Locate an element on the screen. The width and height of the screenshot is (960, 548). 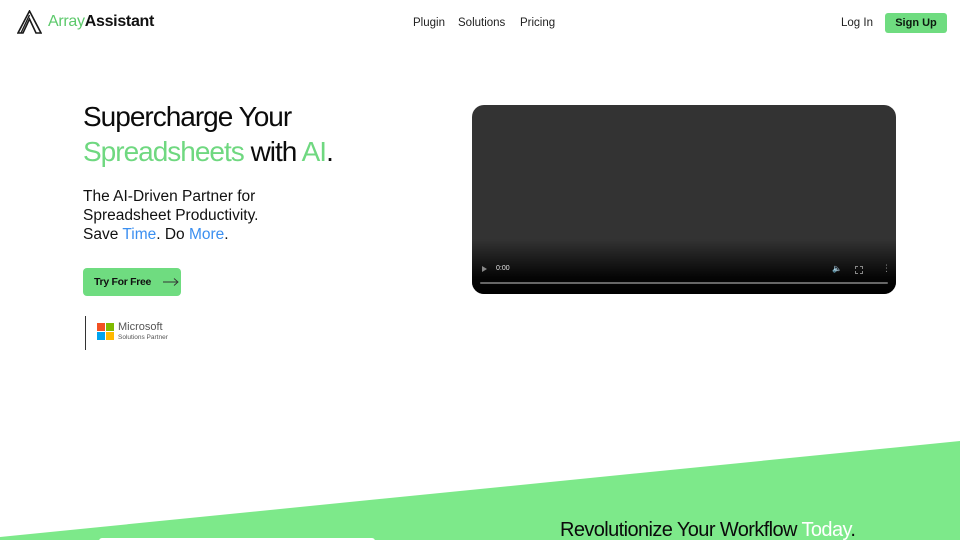
more-options-icon: ⋮ is located at coordinates (886, 268).